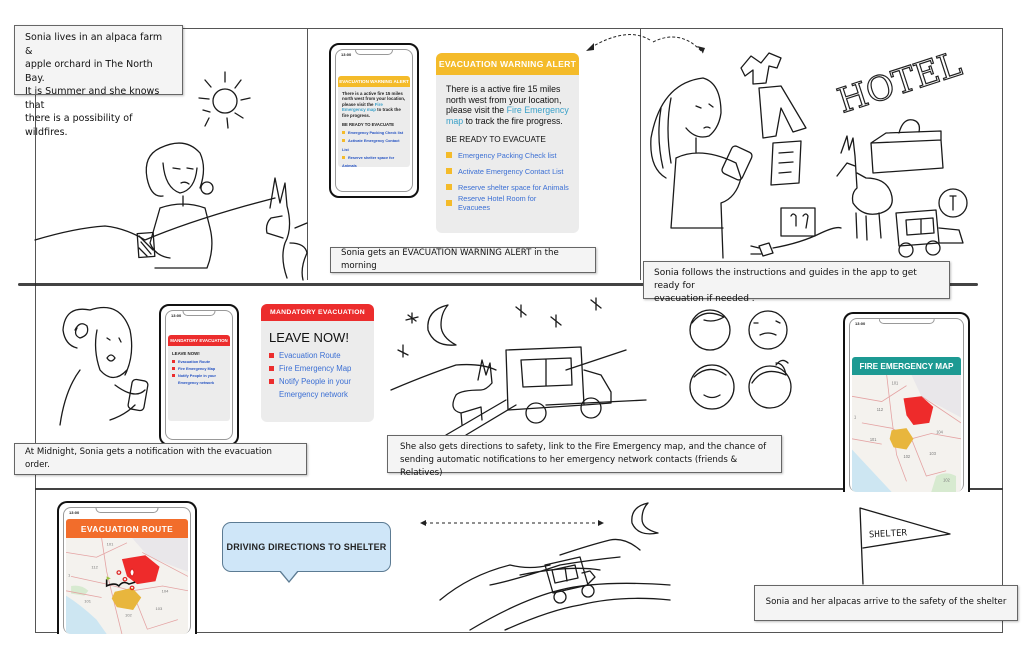  I want to click on action-reserve-shelter: Reserve shelter space for Animals, so click(507, 187).